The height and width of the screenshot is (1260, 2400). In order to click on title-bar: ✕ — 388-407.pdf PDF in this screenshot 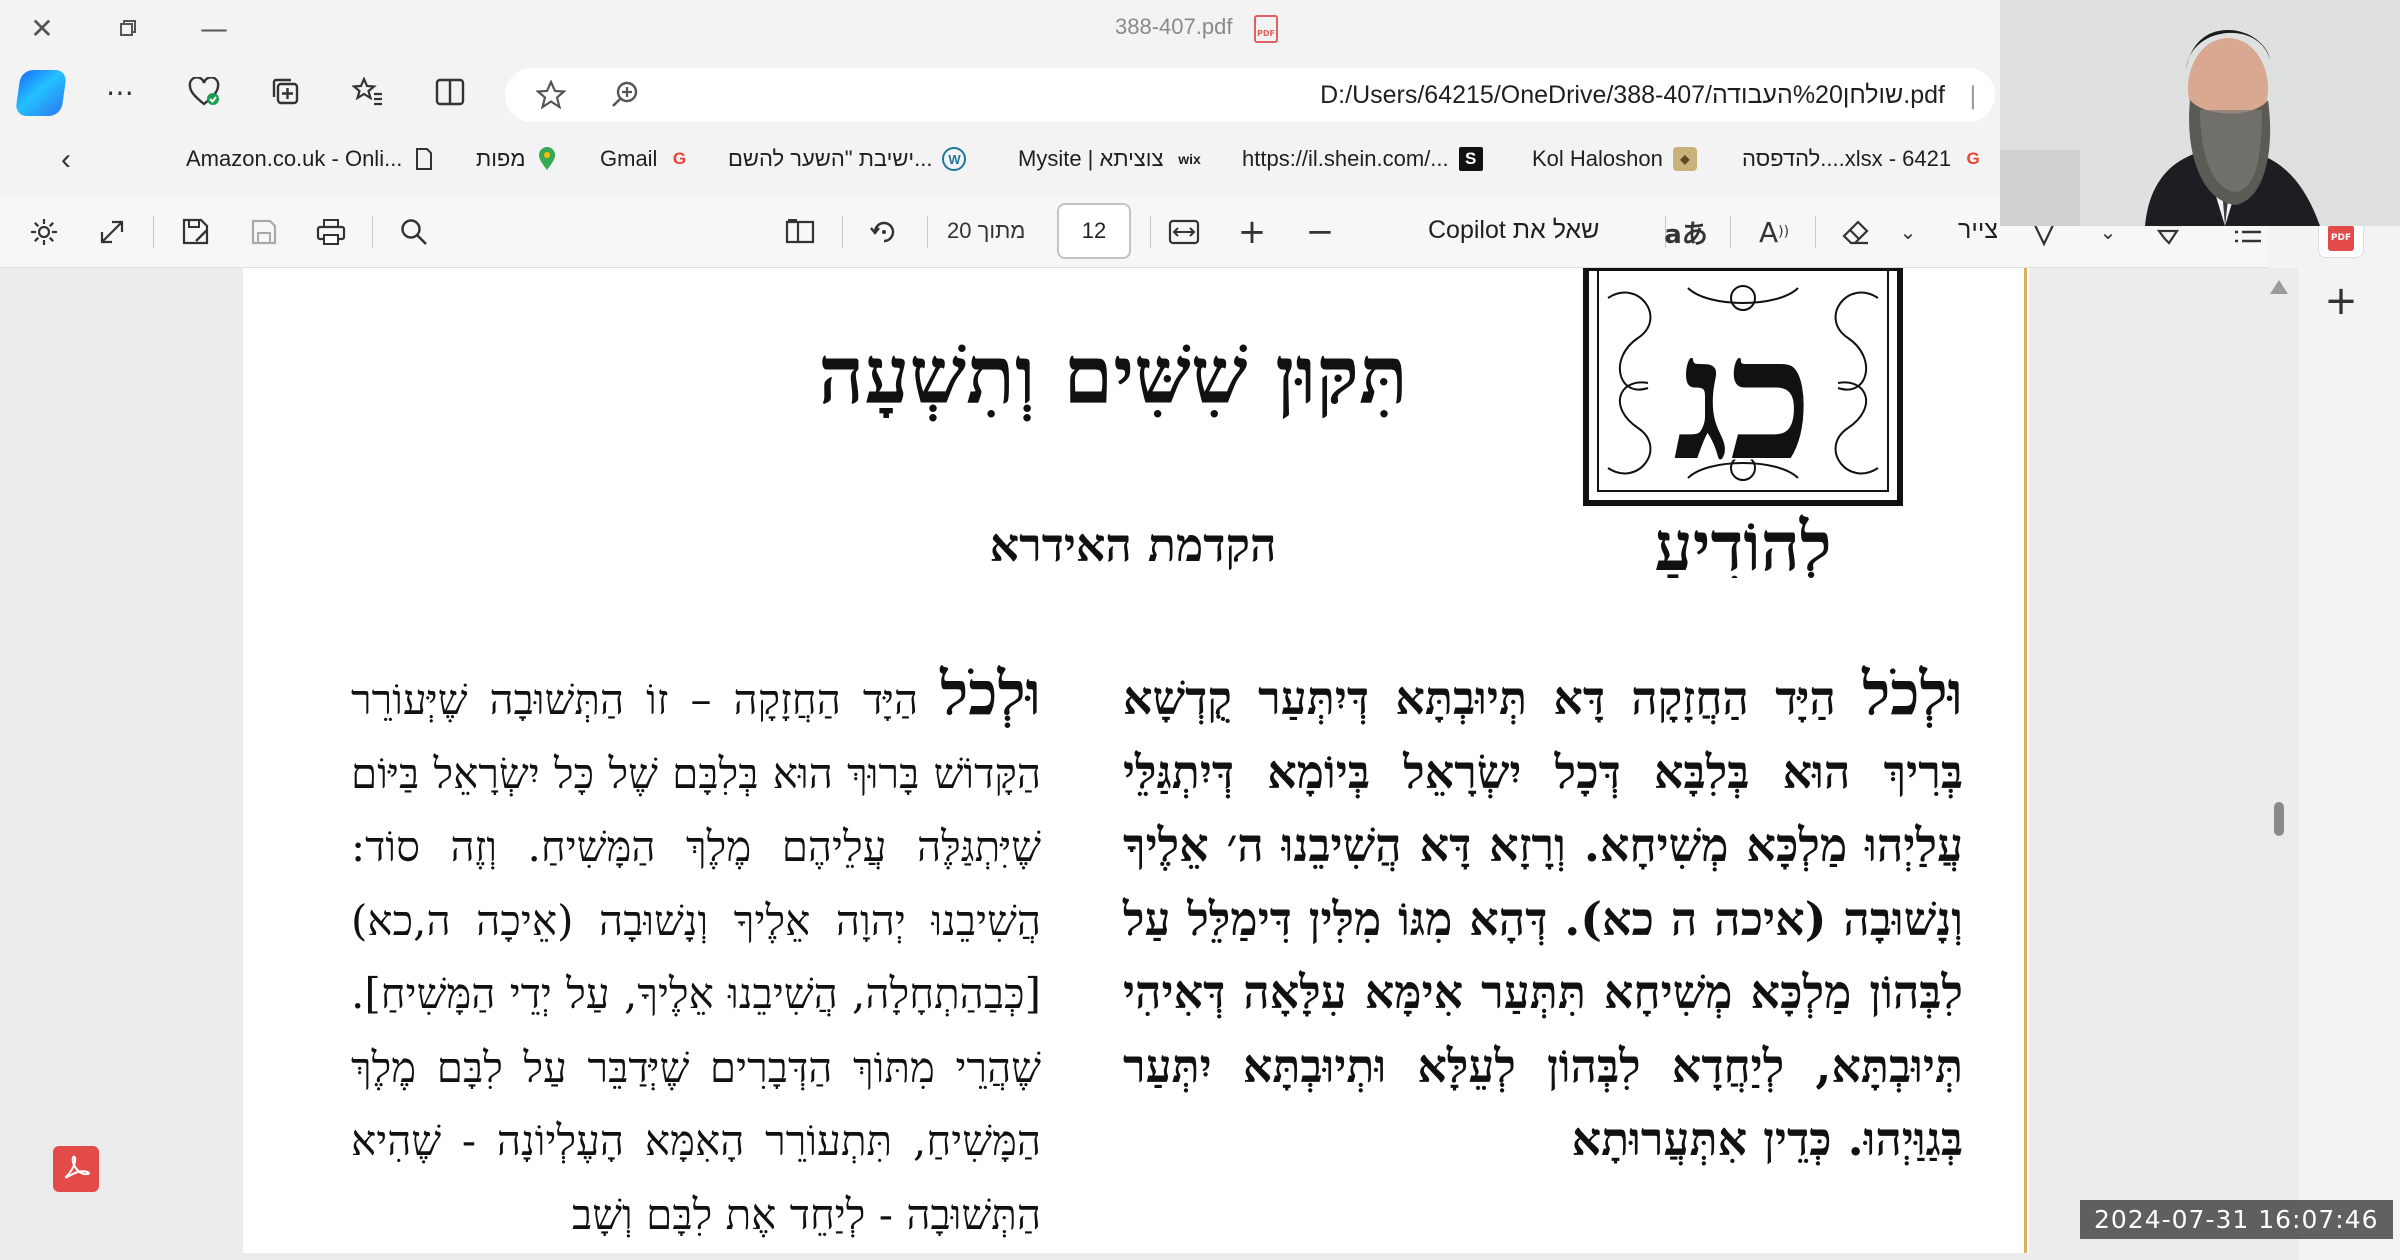, I will do `click(1000, 29)`.